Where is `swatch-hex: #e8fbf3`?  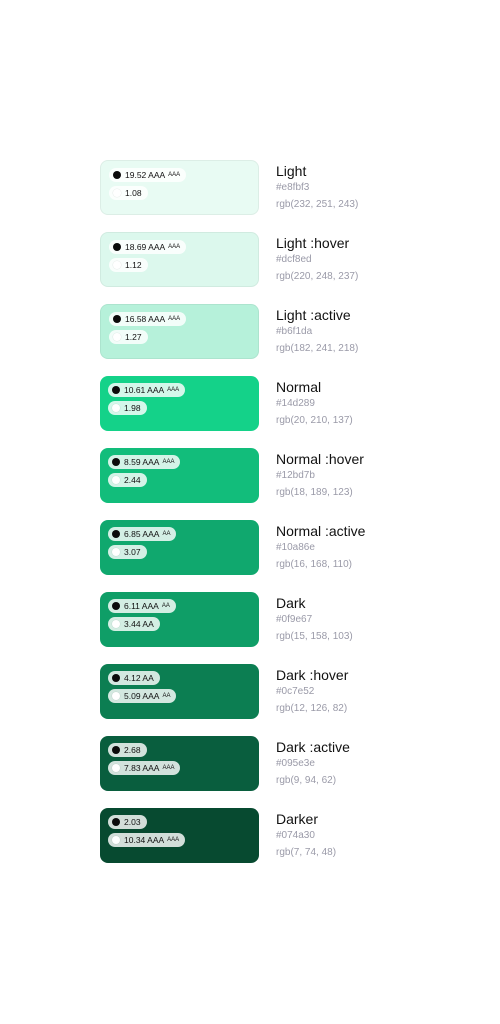
swatch-hex: #e8fbf3 is located at coordinates (317, 188).